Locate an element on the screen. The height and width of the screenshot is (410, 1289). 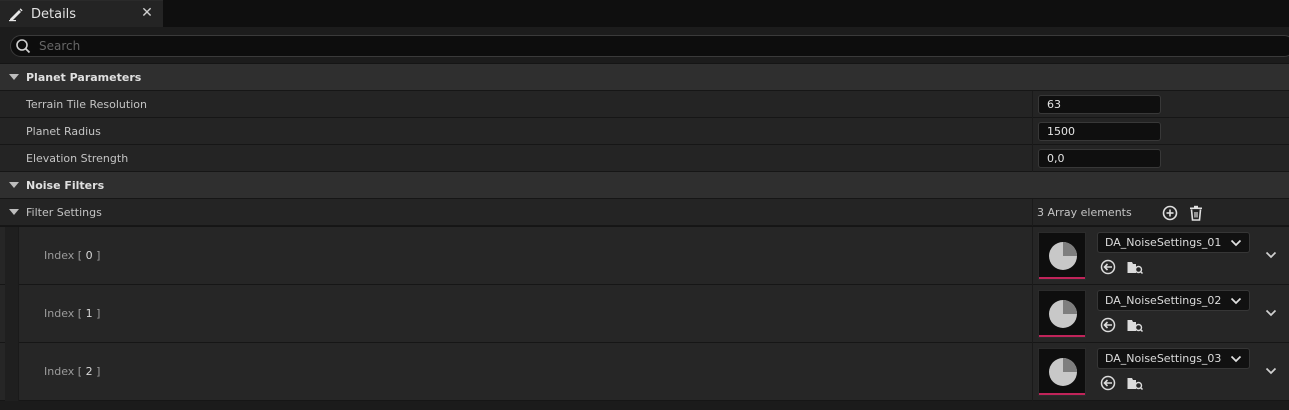
category-planet-parameters: Planet Parameters is located at coordinates (644, 77).